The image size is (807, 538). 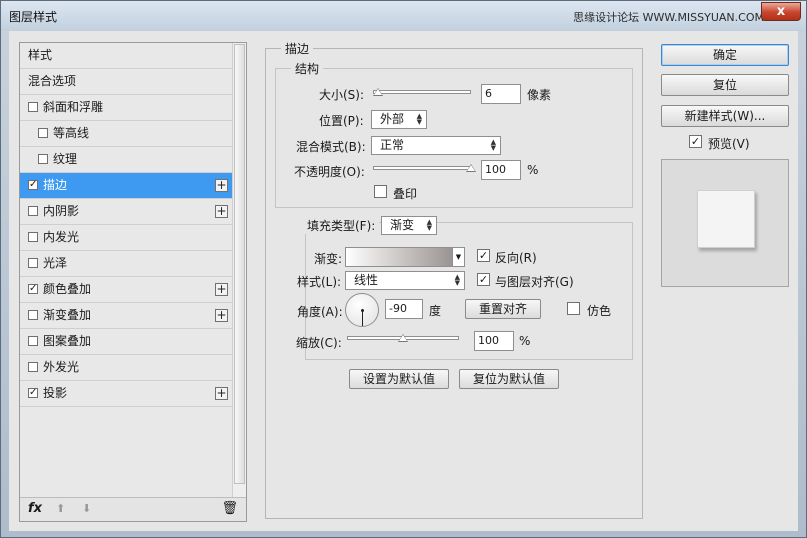 I want to click on style-list-item-label: 渐变叠加, so click(x=67, y=315).